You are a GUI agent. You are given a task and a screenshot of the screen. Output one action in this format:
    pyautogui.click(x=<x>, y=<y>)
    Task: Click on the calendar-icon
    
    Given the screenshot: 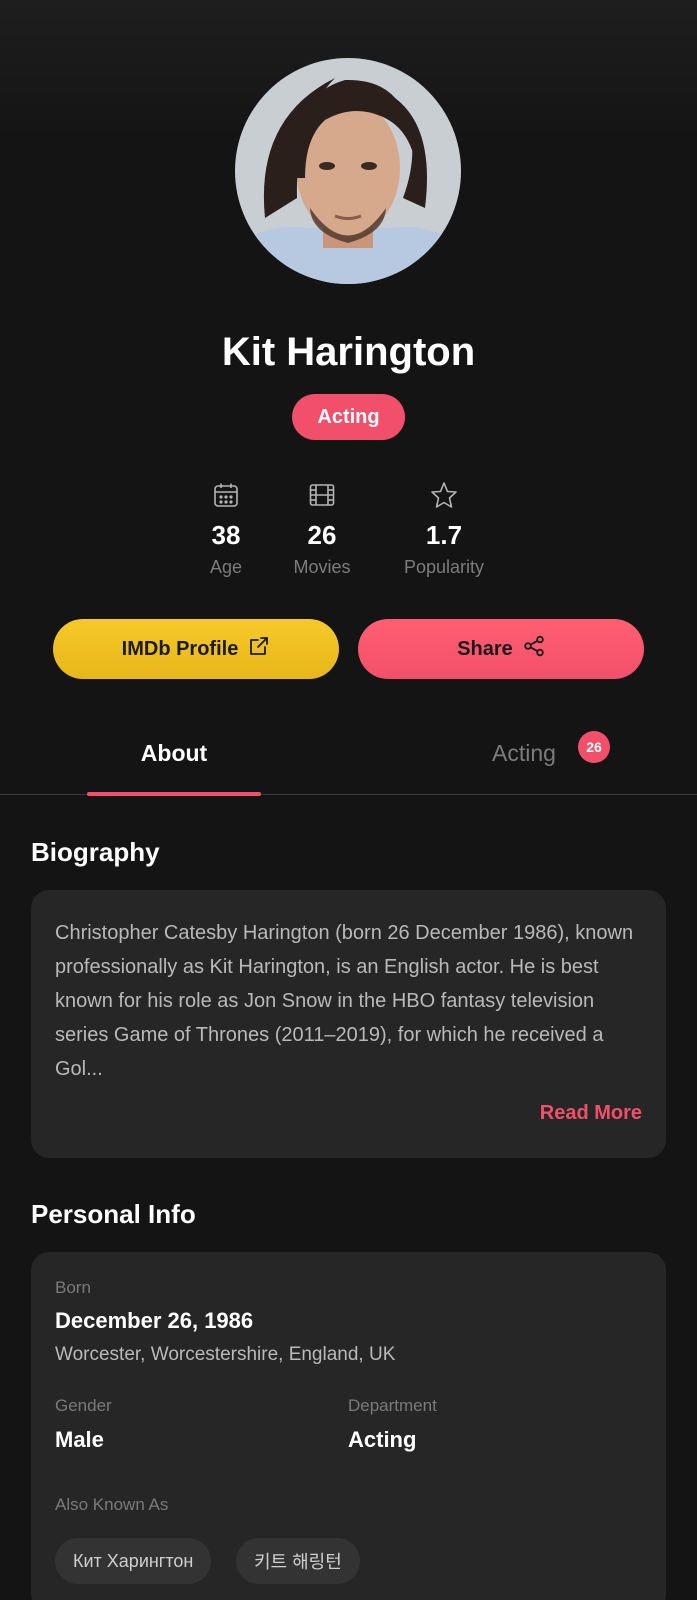 What is the action you would take?
    pyautogui.click(x=226, y=495)
    